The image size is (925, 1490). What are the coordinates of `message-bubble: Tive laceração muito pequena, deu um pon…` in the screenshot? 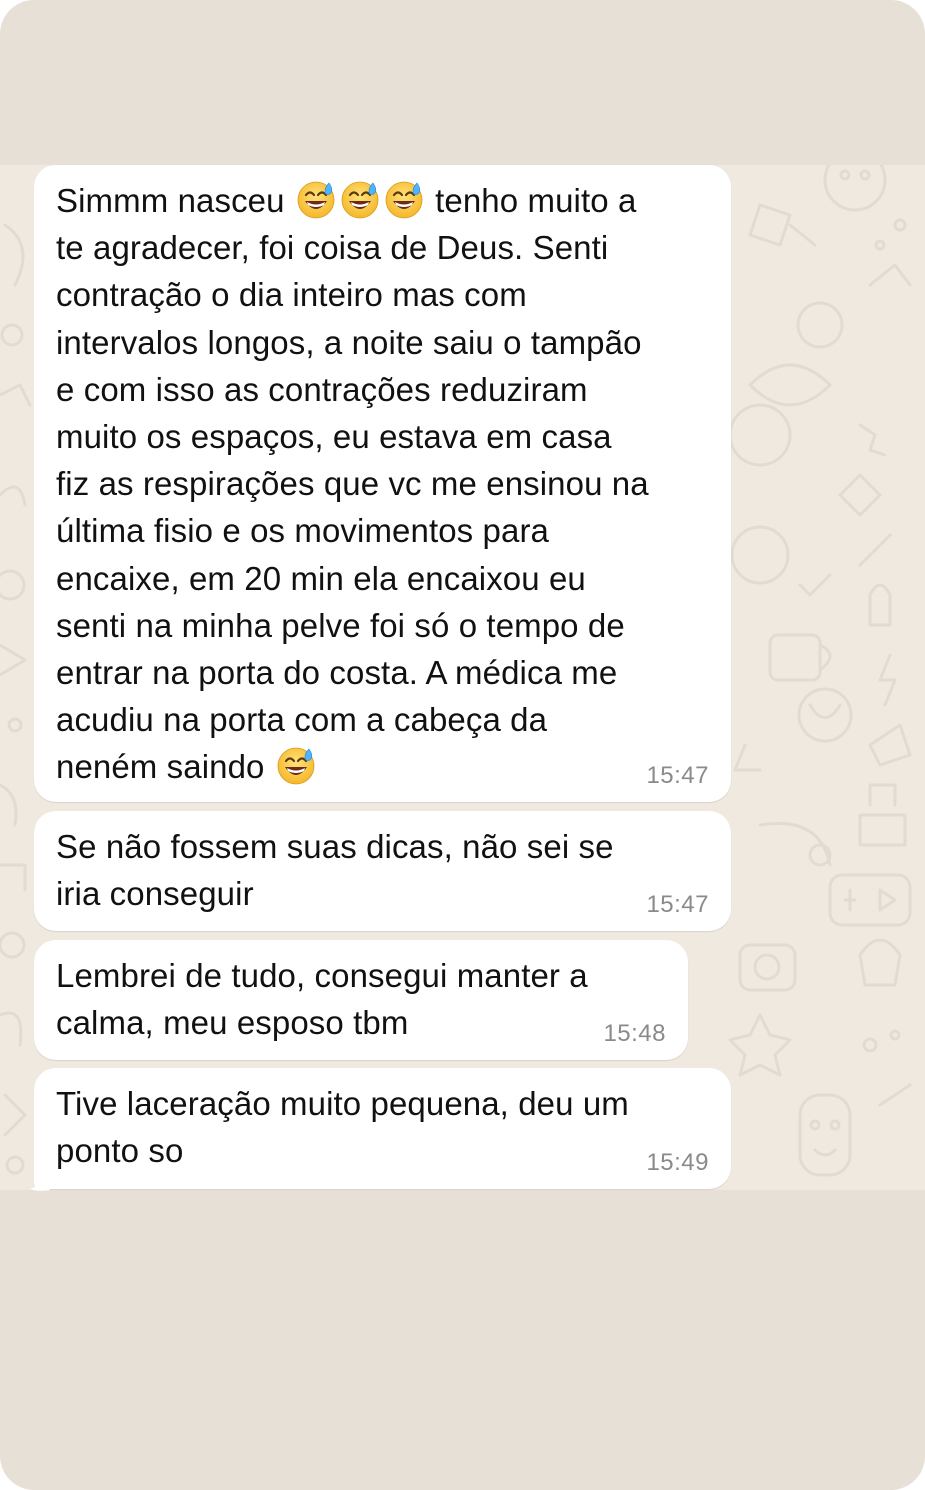 It's located at (382, 1128).